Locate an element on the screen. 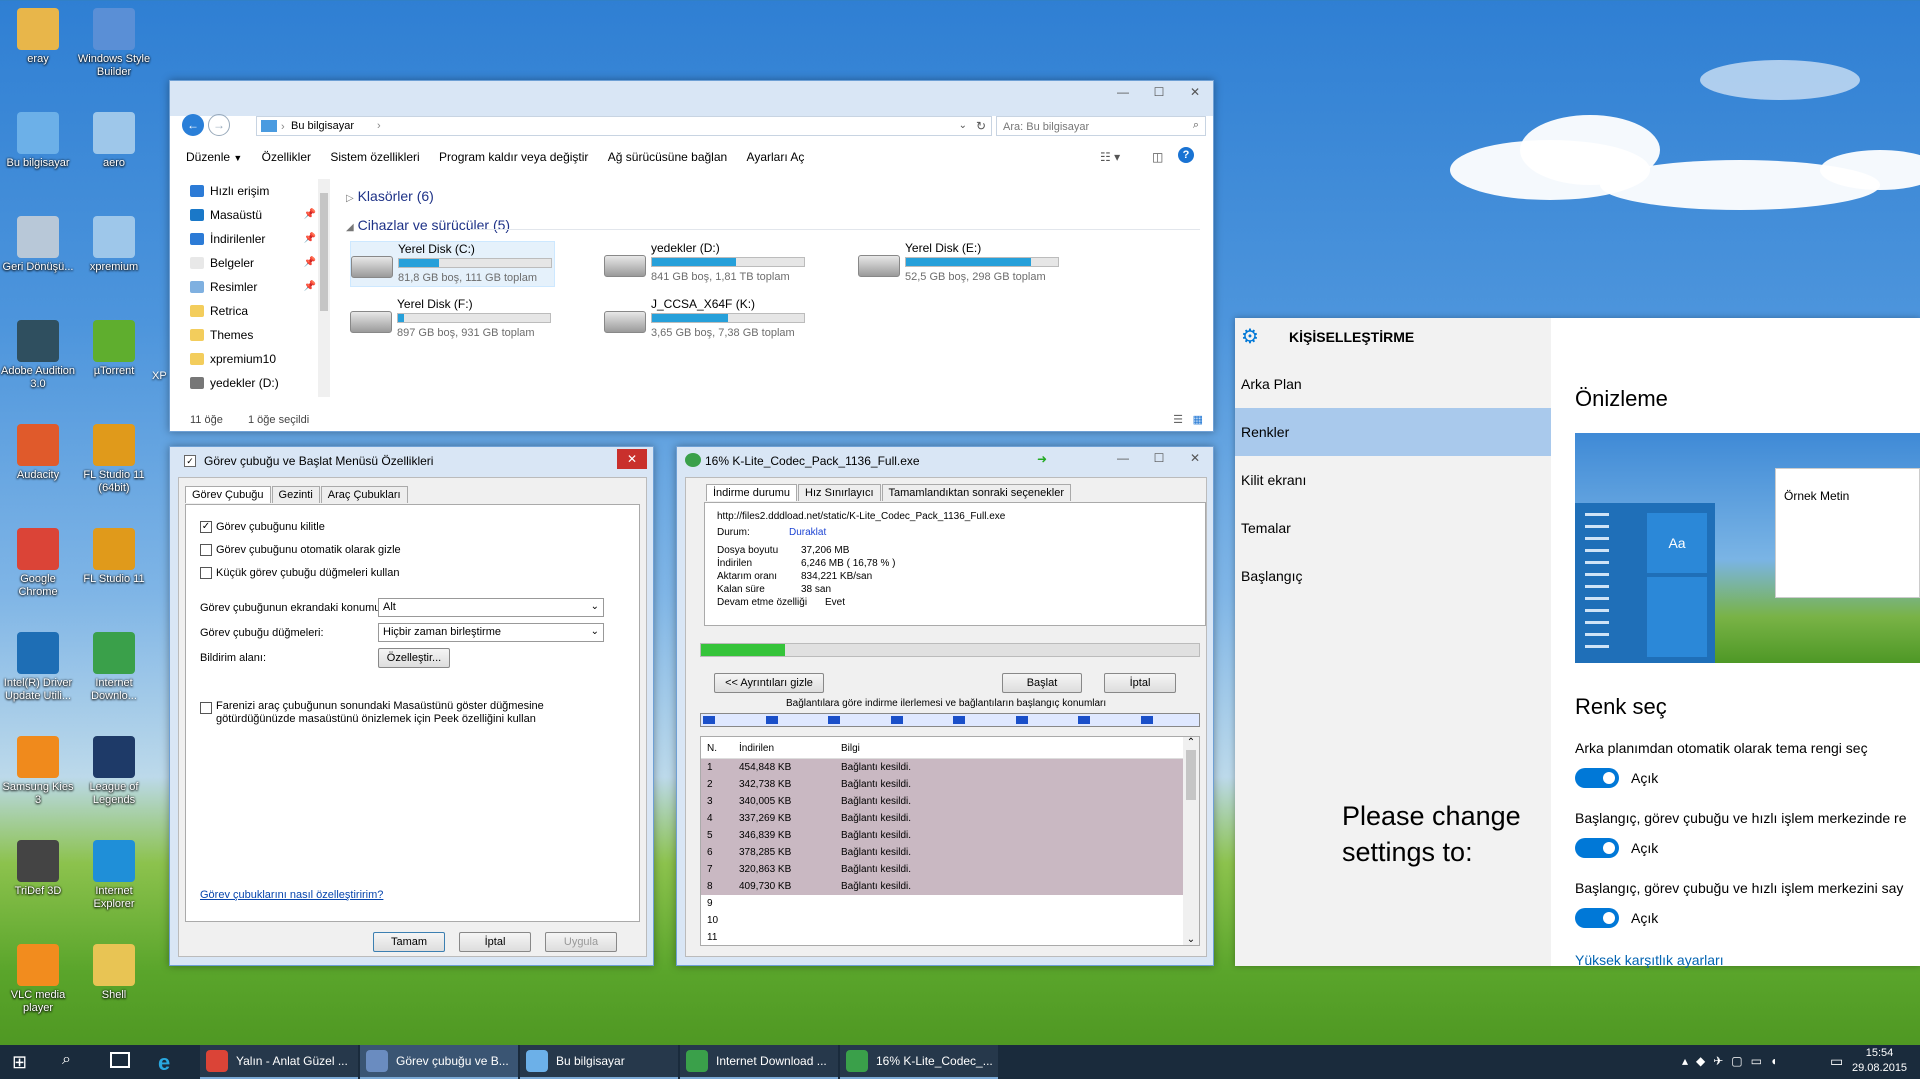 The width and height of the screenshot is (1920, 1079). desktop-icon: Bu bilgisayar is located at coordinates (38, 141).